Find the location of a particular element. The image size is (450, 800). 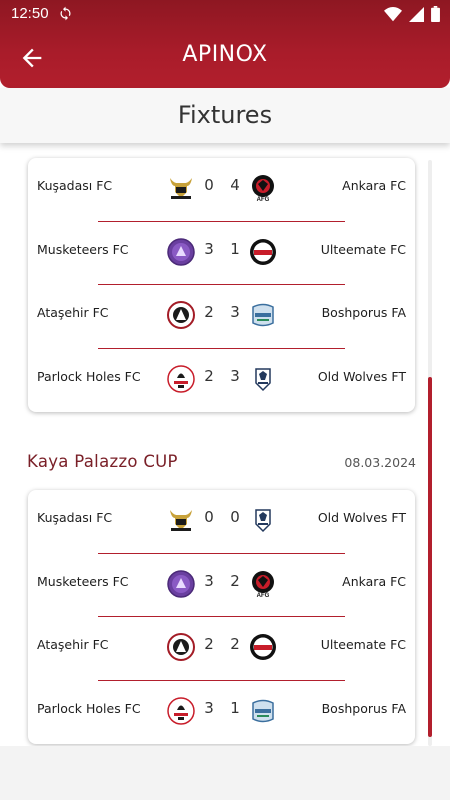

system-nav-area is located at coordinates (225, 773).